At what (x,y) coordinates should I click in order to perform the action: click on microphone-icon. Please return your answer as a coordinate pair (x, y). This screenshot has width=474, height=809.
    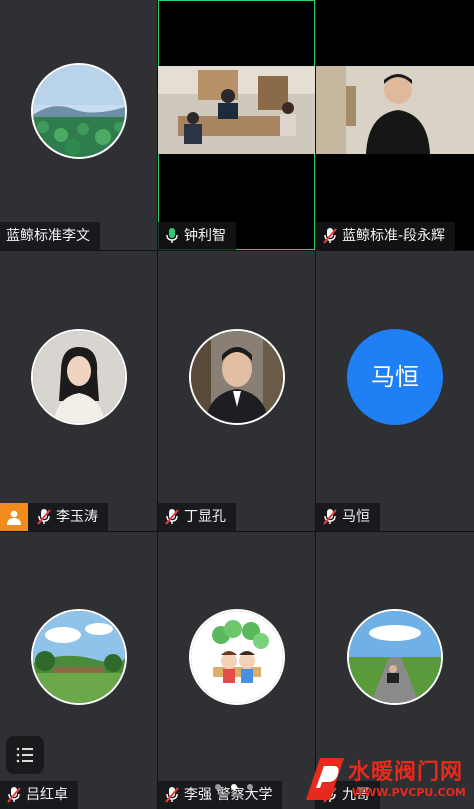
    Looking at the image, I should click on (172, 236).